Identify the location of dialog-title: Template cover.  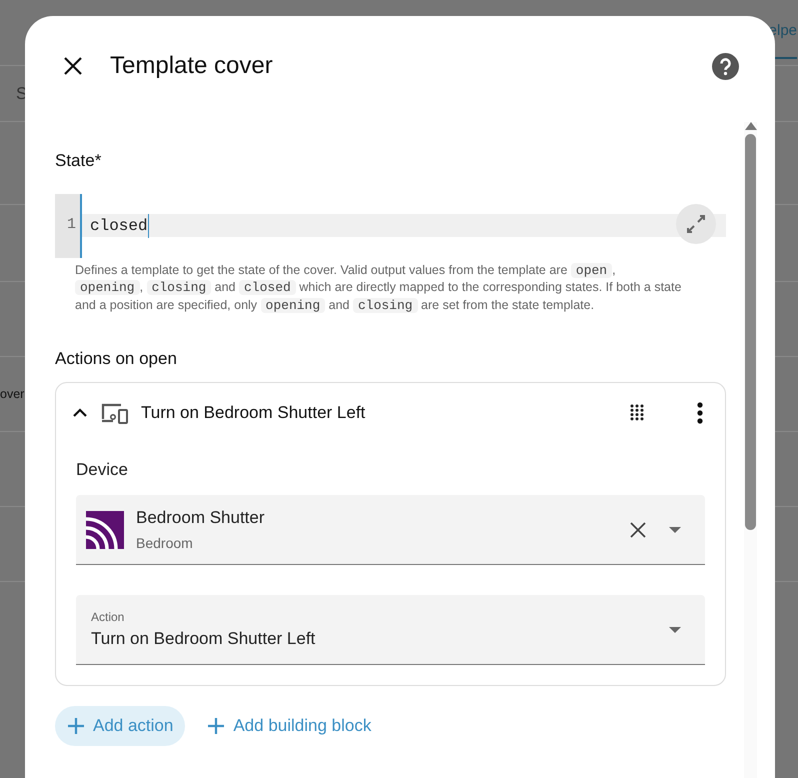
(191, 66).